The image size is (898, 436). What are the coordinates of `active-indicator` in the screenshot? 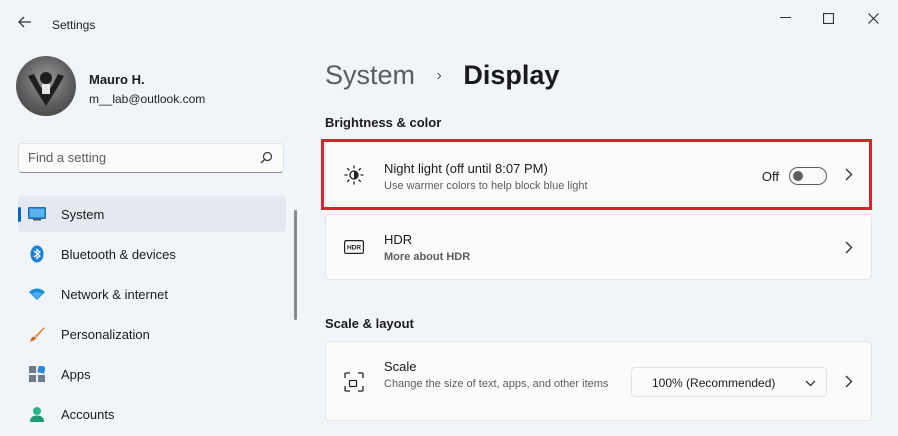 It's located at (19, 214).